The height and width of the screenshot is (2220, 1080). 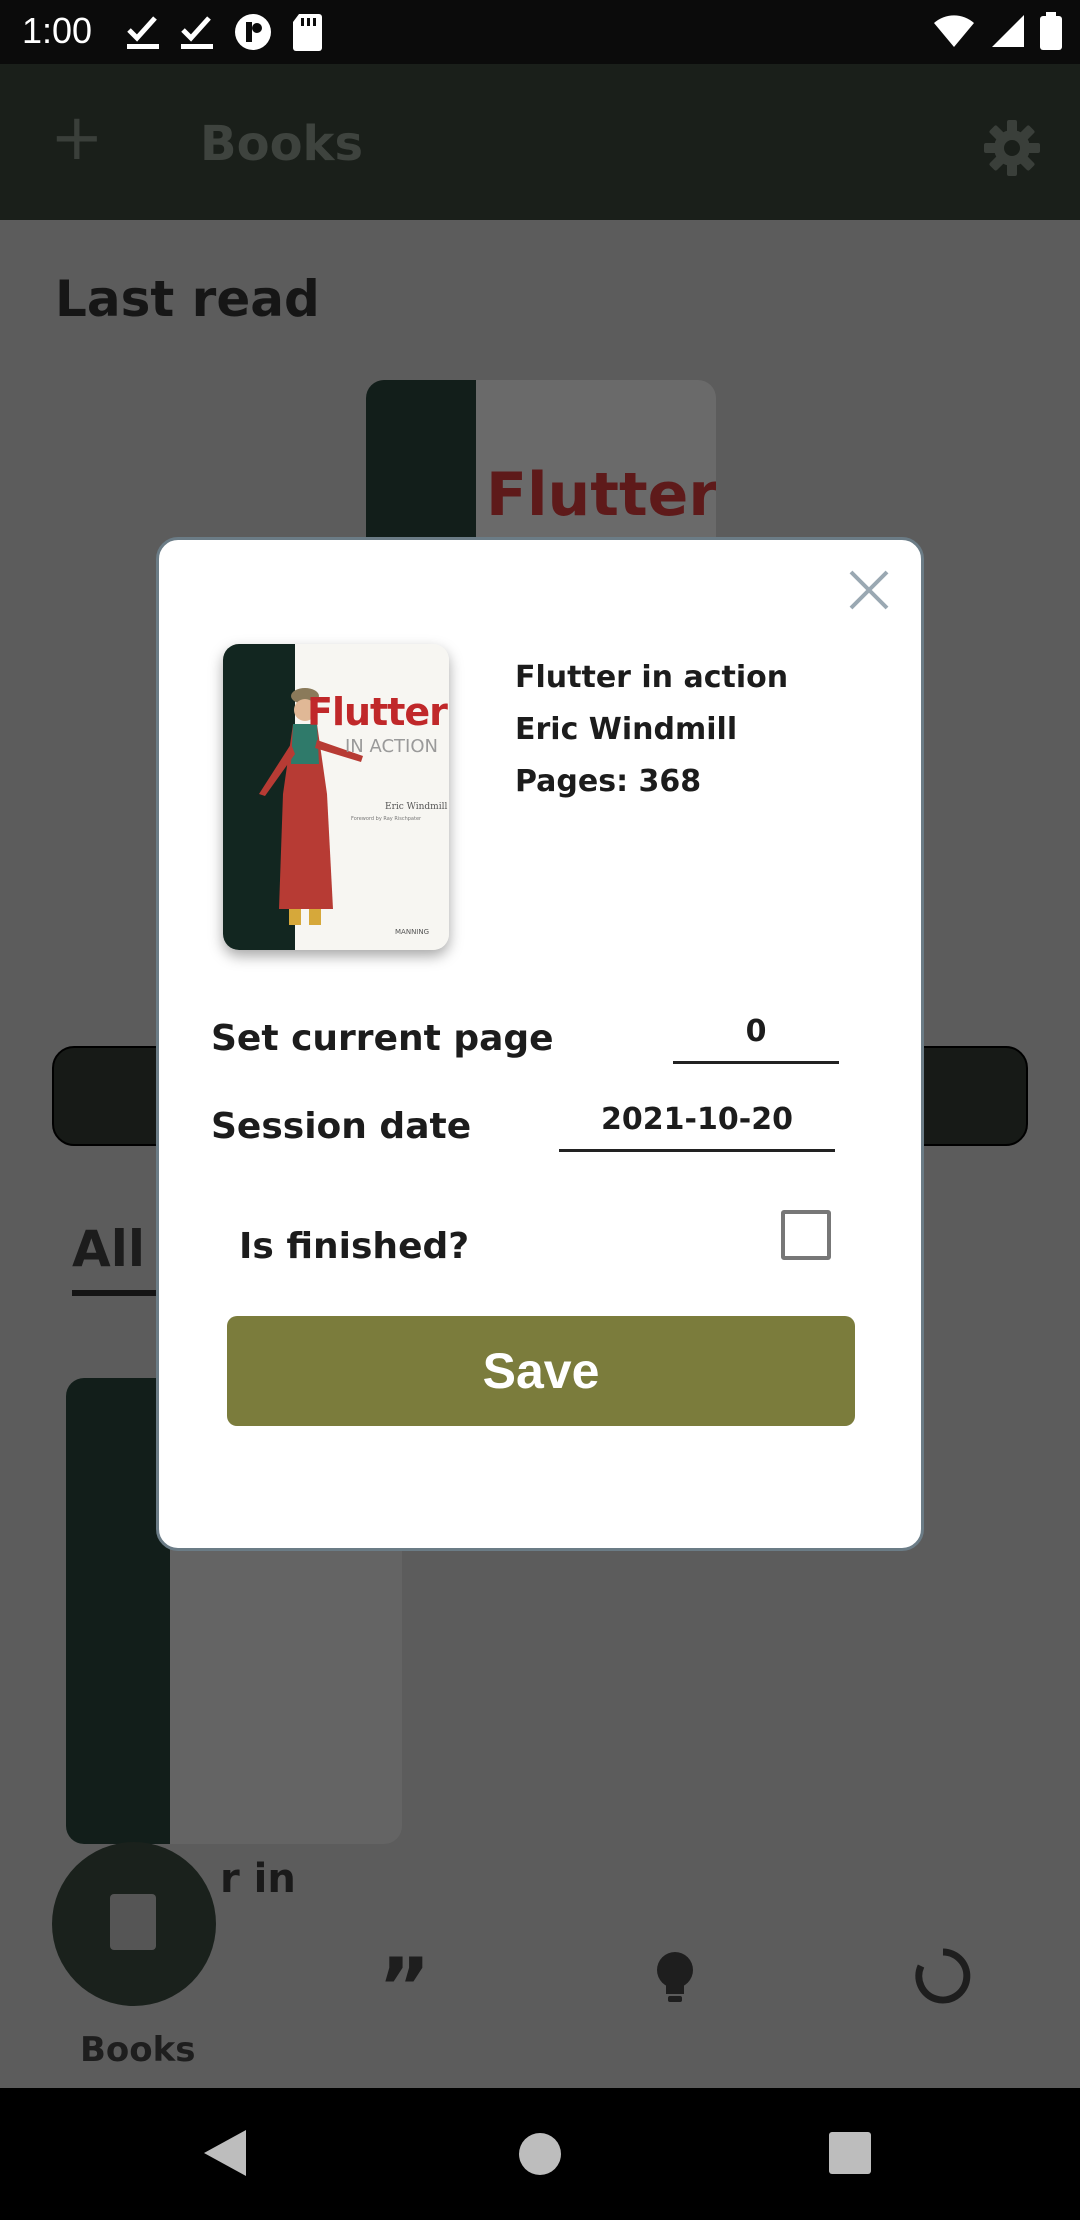 I want to click on signal-icon, so click(x=1008, y=31).